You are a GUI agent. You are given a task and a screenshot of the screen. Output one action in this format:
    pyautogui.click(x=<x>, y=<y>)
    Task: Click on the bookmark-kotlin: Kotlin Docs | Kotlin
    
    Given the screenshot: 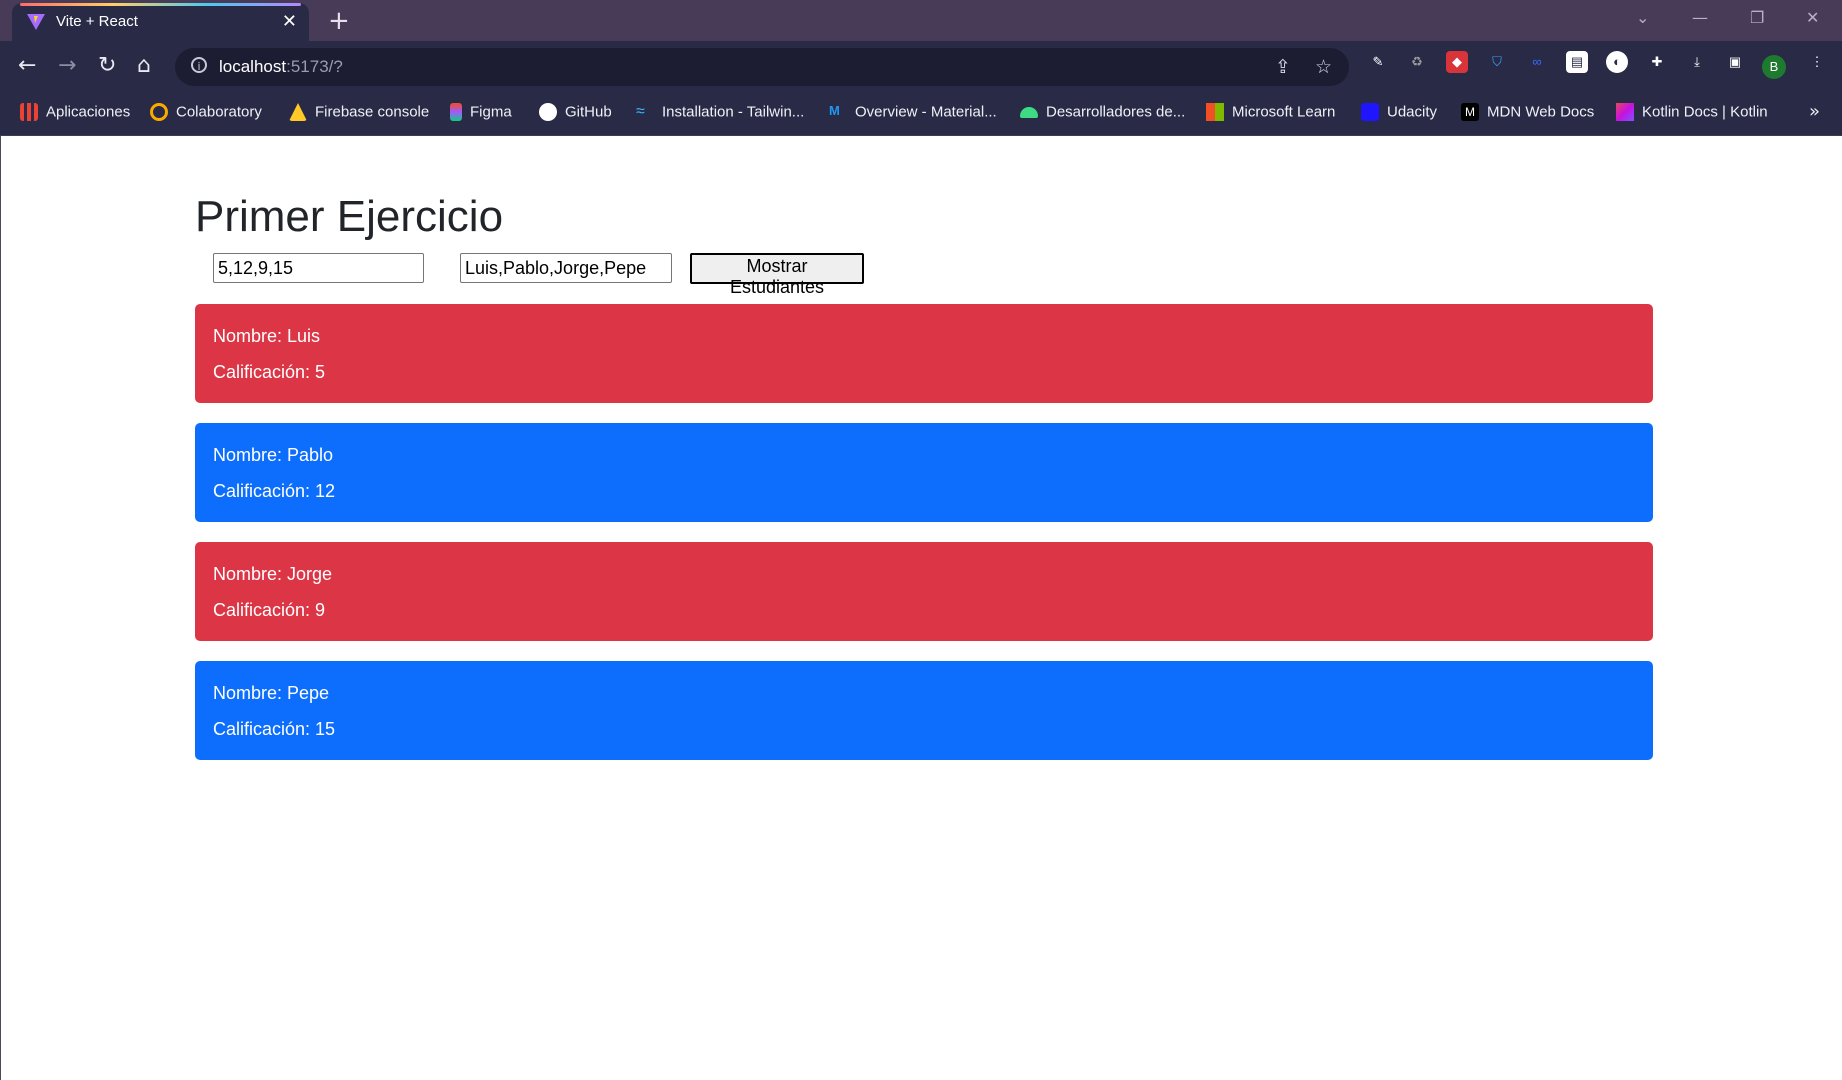 What is the action you would take?
    pyautogui.click(x=1692, y=113)
    